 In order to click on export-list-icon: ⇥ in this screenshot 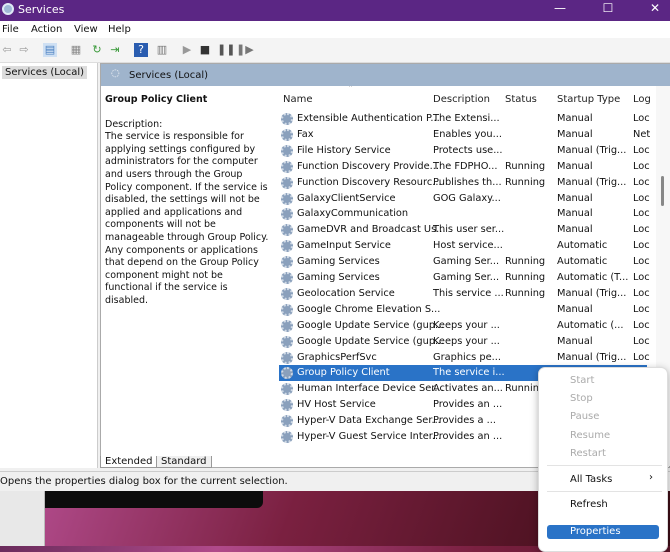, I will do `click(115, 50)`.